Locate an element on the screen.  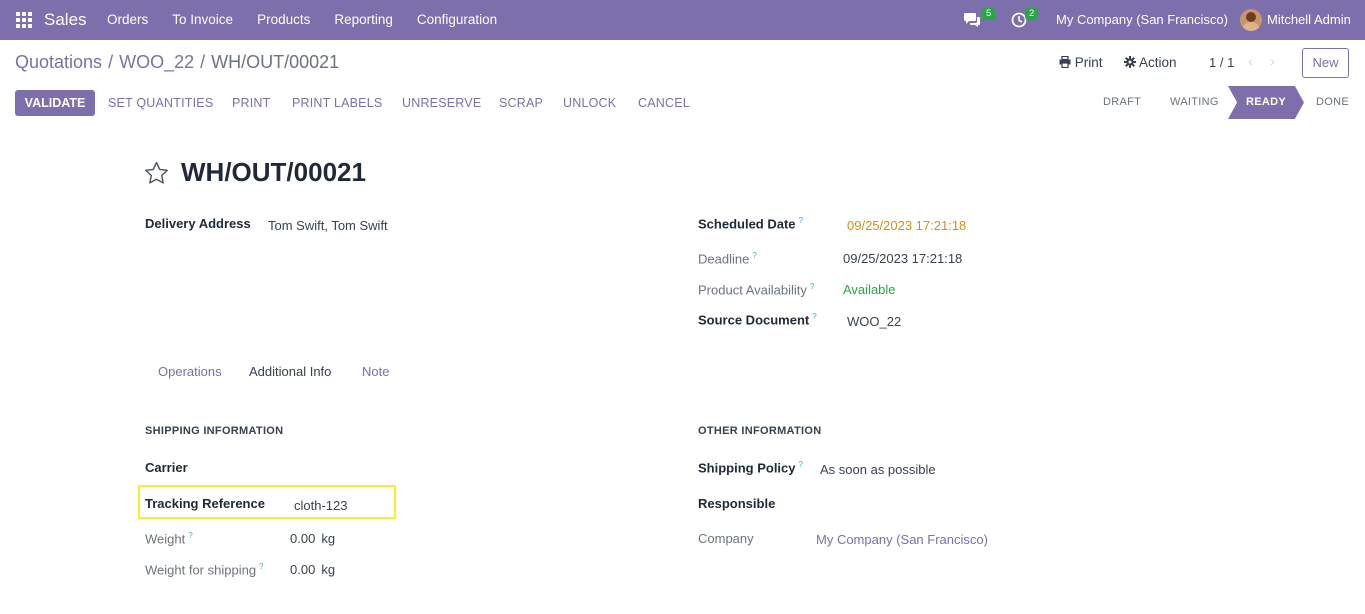
chevron-left-icon: ‹ is located at coordinates (1250, 61).